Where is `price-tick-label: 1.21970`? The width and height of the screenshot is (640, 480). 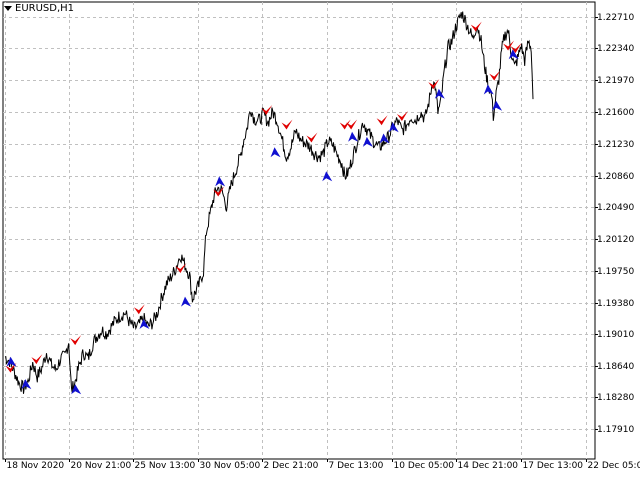
price-tick-label: 1.21970 is located at coordinates (616, 80).